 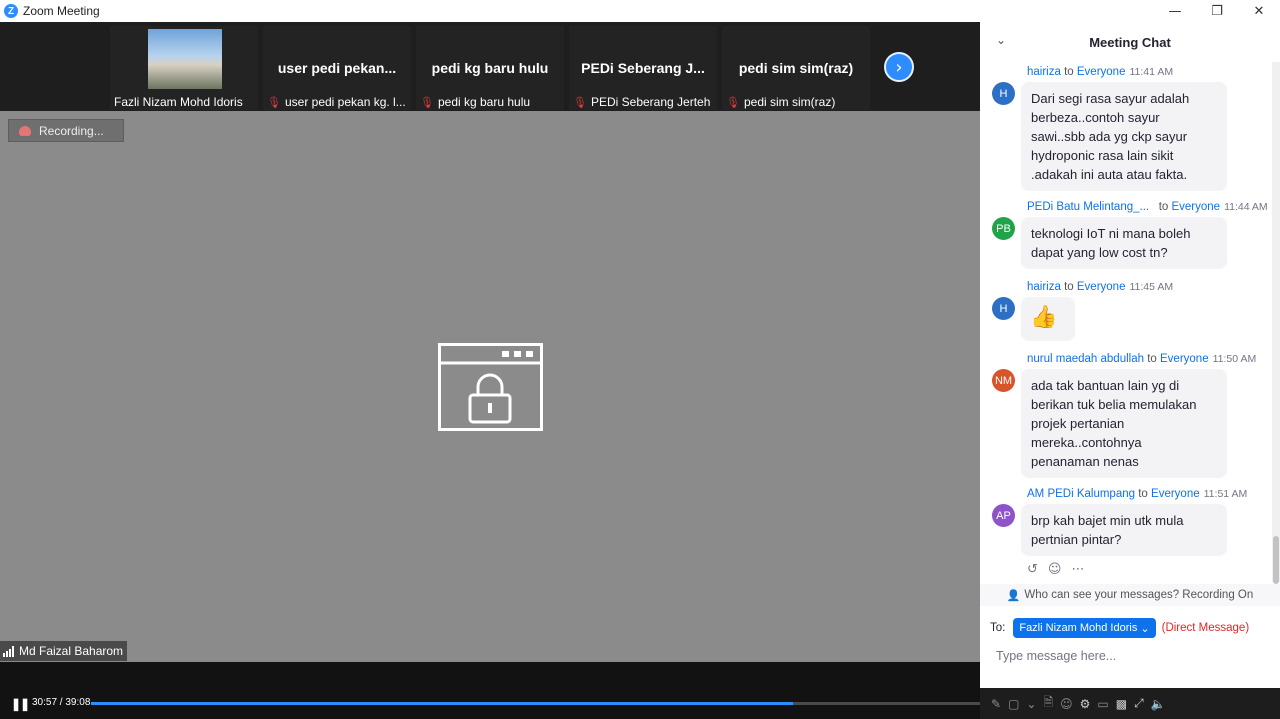 I want to click on participant-thumbnail: pedi sim sim(raz) 🎙 pedi sim sim(raz), so click(x=796, y=68).